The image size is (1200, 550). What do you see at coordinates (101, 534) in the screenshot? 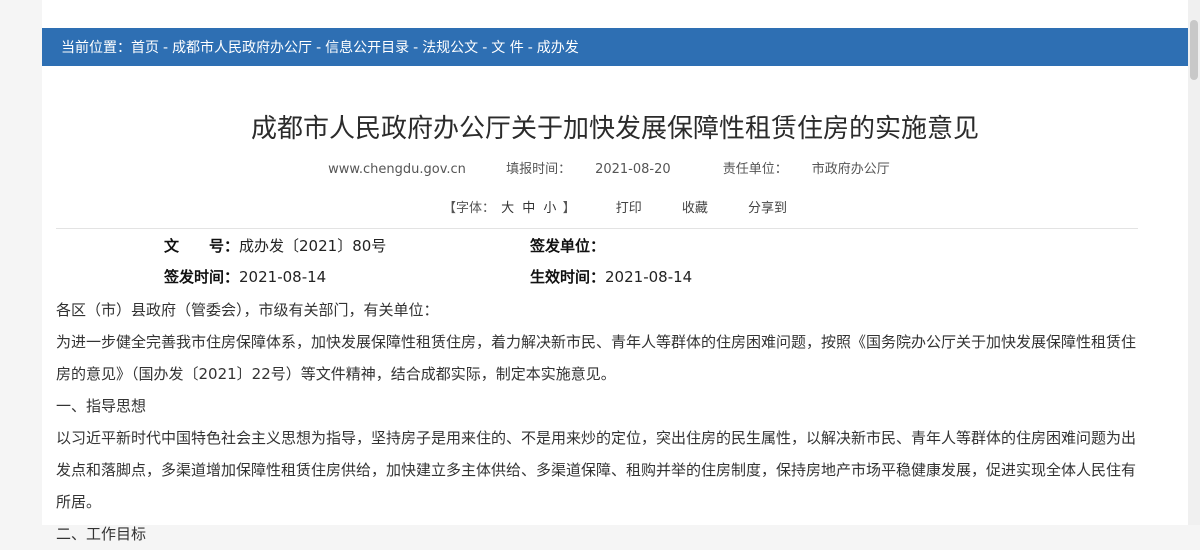
I see `section-heading: 二、工作目标` at bounding box center [101, 534].